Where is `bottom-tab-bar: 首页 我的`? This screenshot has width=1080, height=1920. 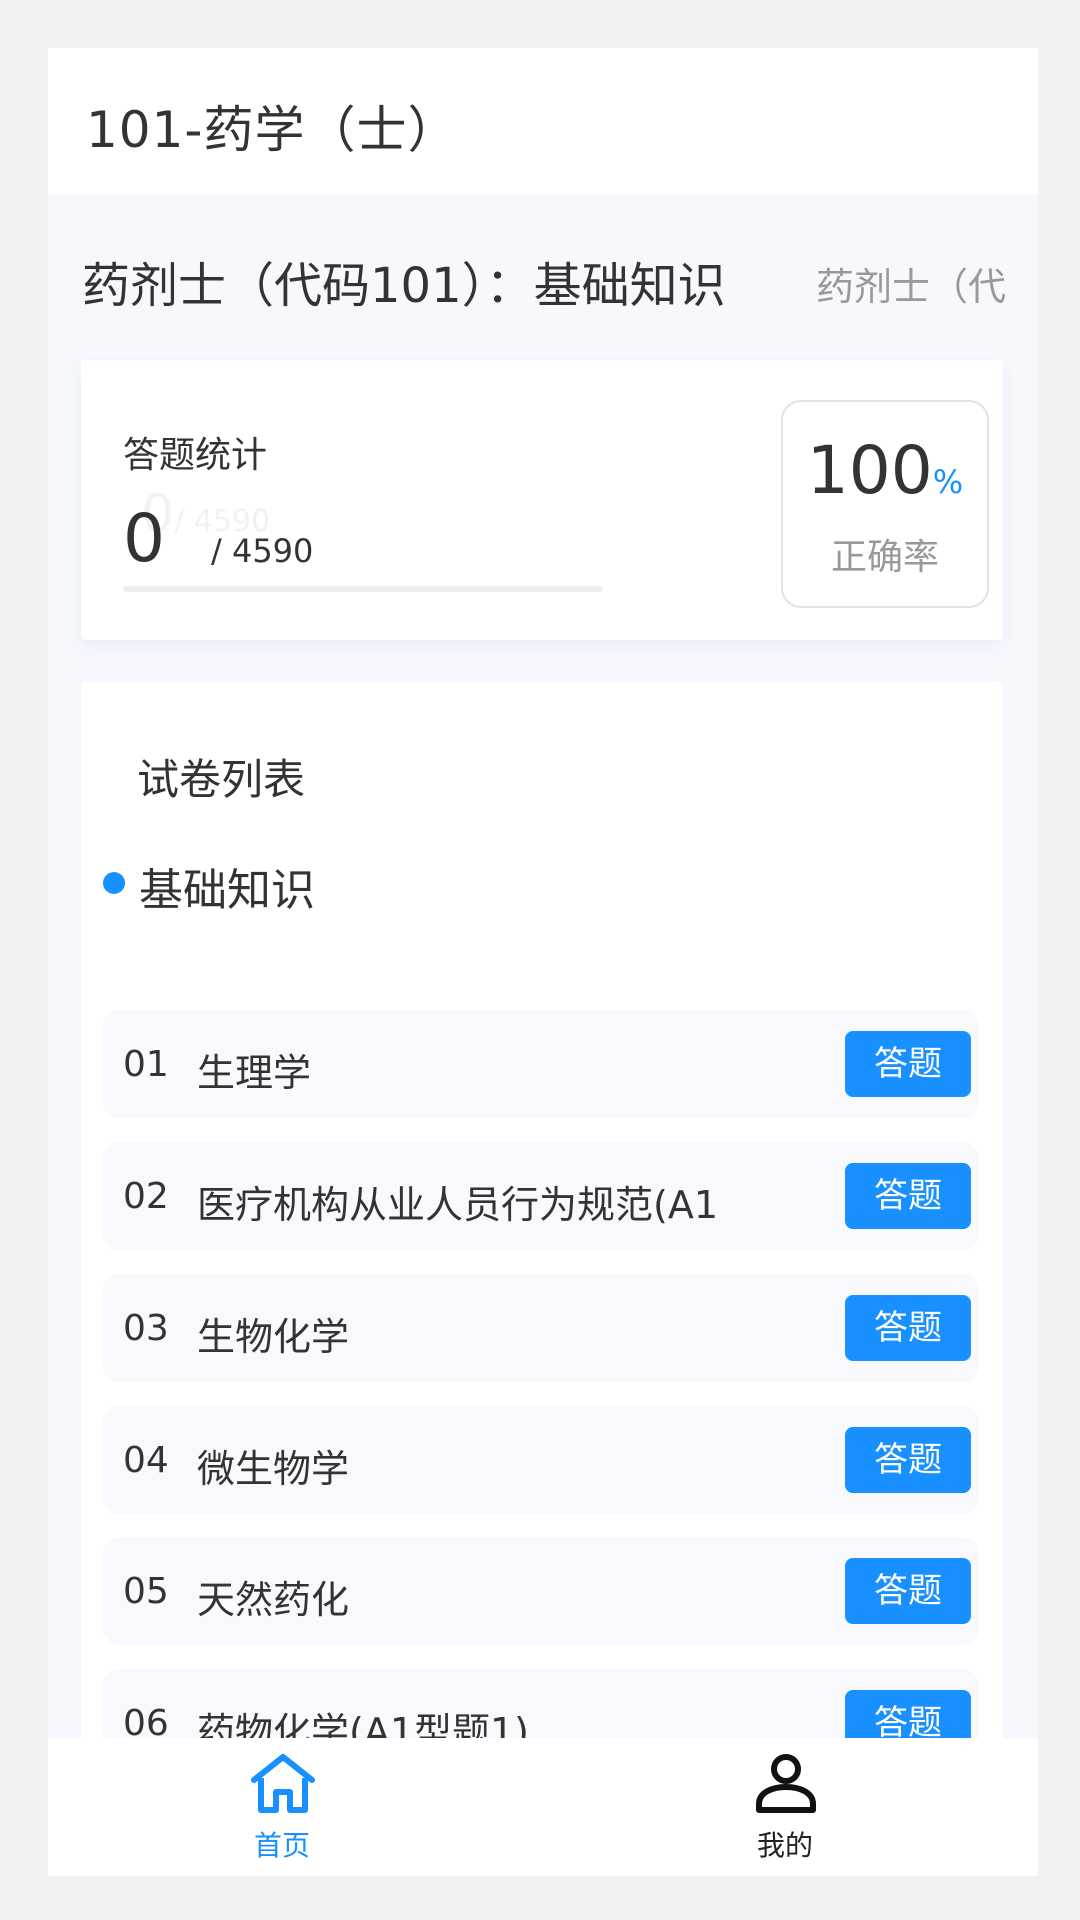 bottom-tab-bar: 首页 我的 is located at coordinates (543, 1807).